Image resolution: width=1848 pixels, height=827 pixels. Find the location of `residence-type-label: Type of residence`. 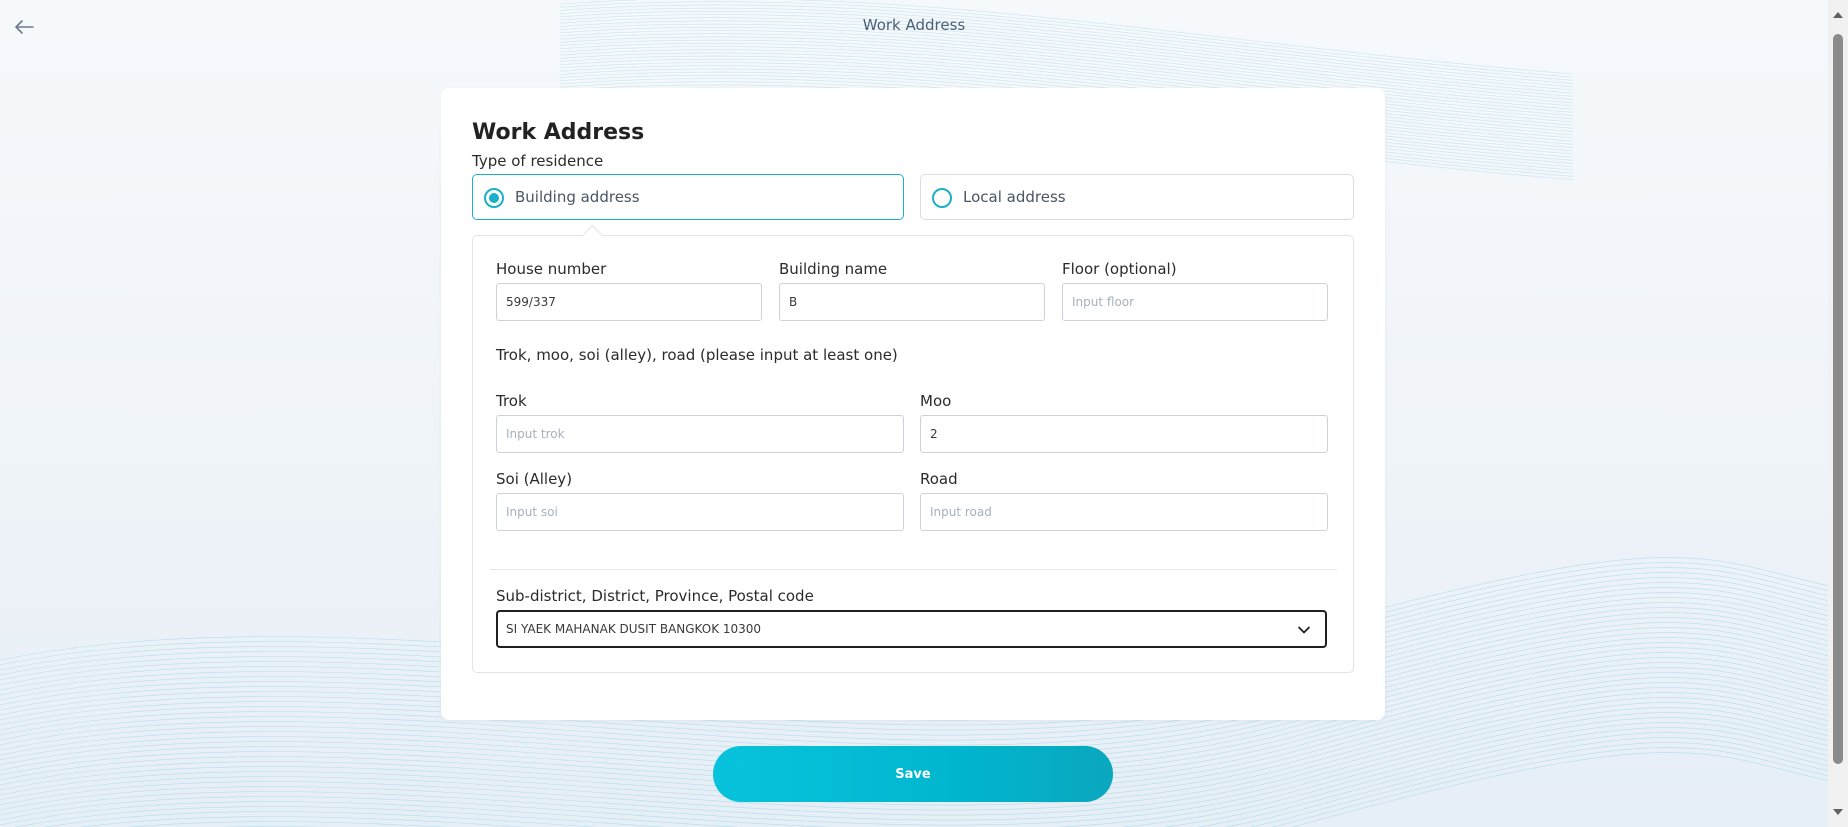

residence-type-label: Type of residence is located at coordinates (538, 161).